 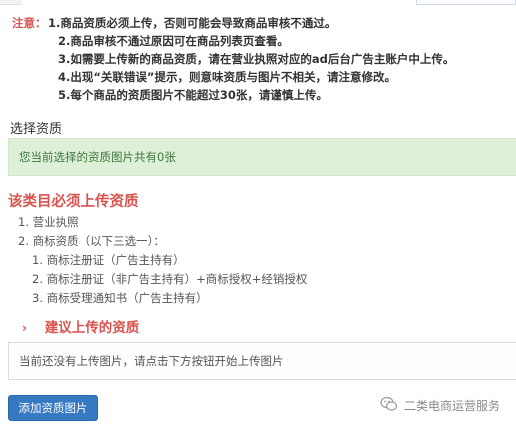 I want to click on select-qualification-title: 选择资质, so click(x=36, y=129).